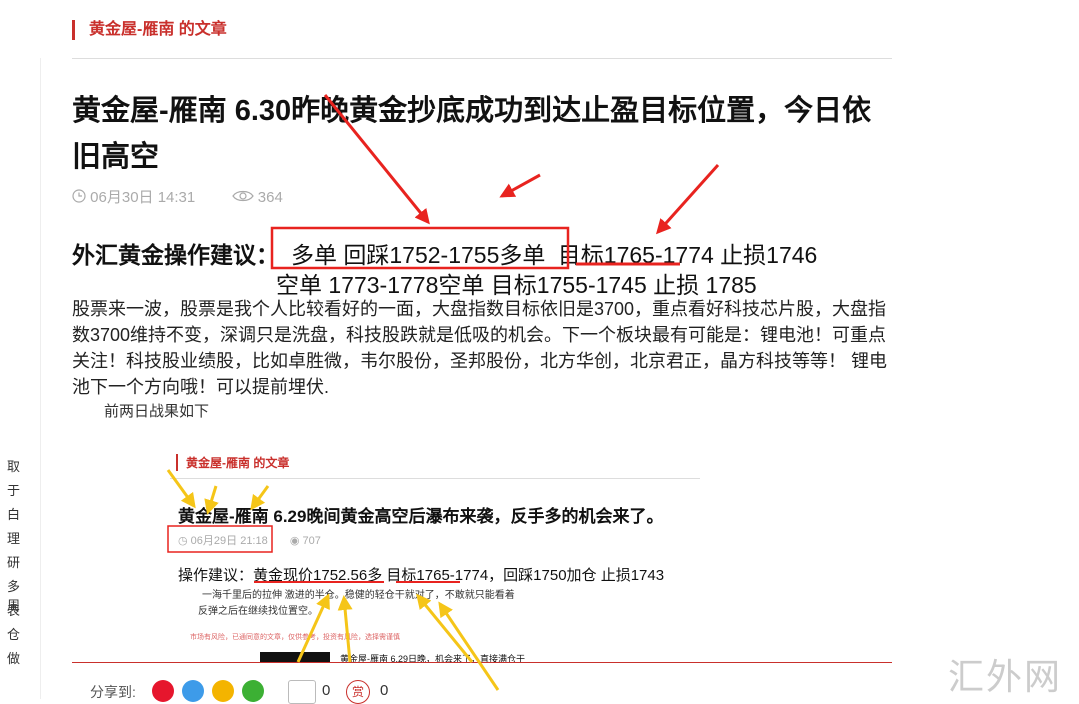  I want to click on previous-results-label: 前两日战果如下, so click(157, 411).